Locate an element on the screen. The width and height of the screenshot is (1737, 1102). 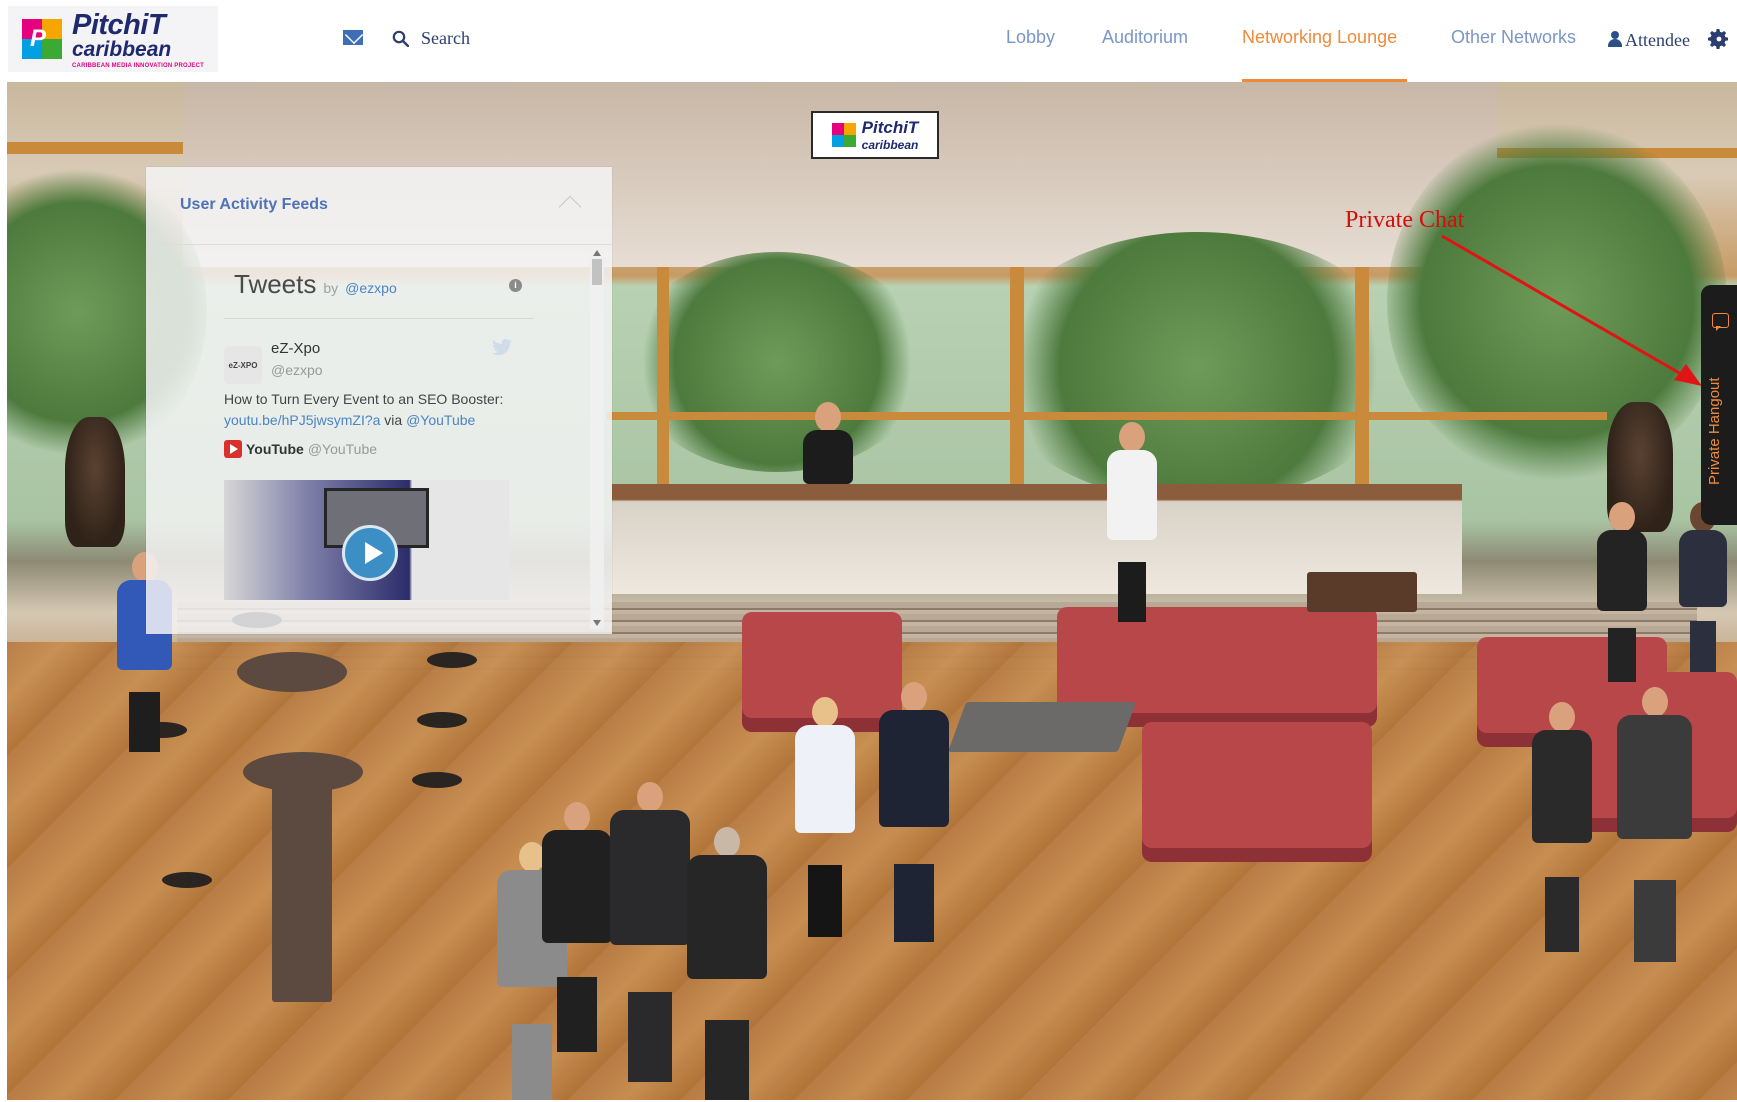
ceiling-beam is located at coordinates (95, 148).